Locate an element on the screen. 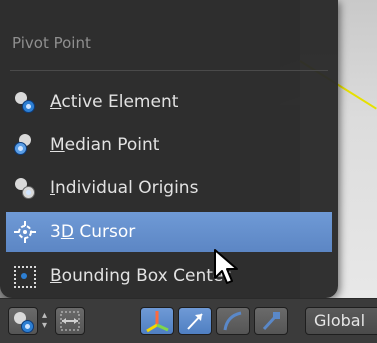 This screenshot has width=377, height=343. translate-manipulator-button is located at coordinates (195, 321).